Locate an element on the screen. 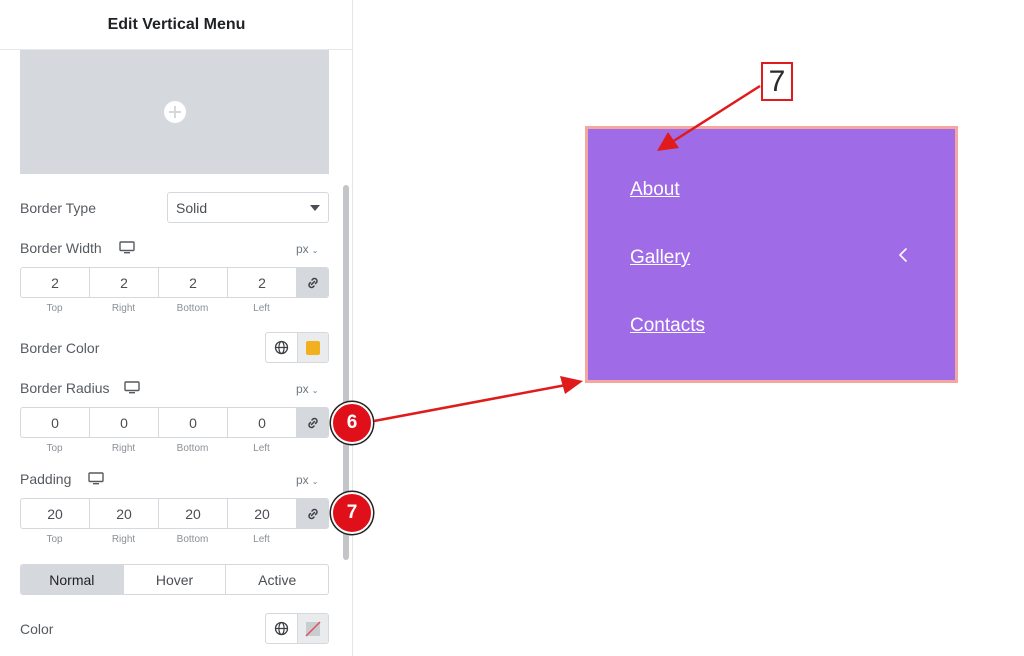  border-radius-label: Border Radius is located at coordinates (65, 388).